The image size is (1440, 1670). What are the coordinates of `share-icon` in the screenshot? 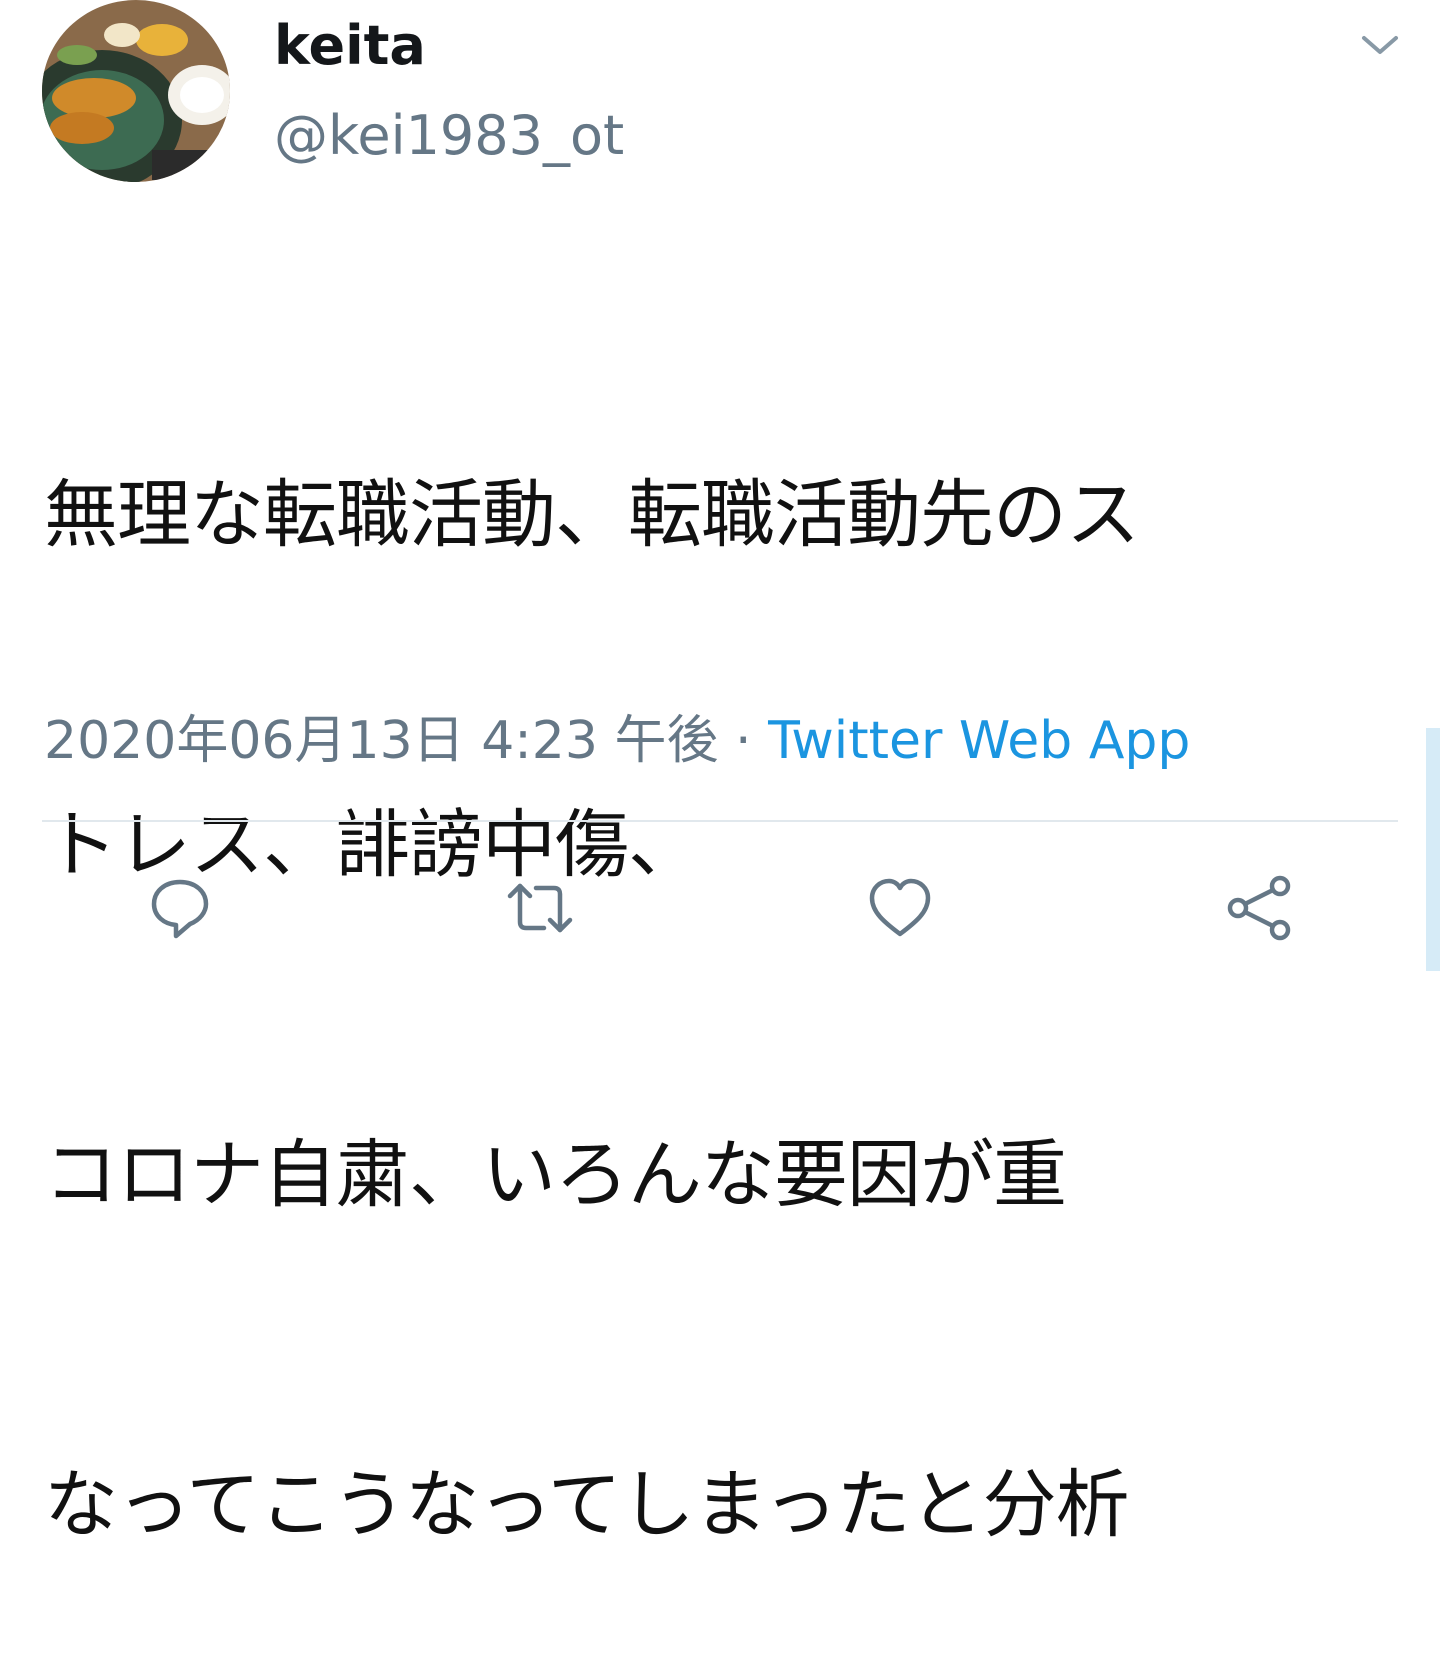 It's located at (1259, 908).